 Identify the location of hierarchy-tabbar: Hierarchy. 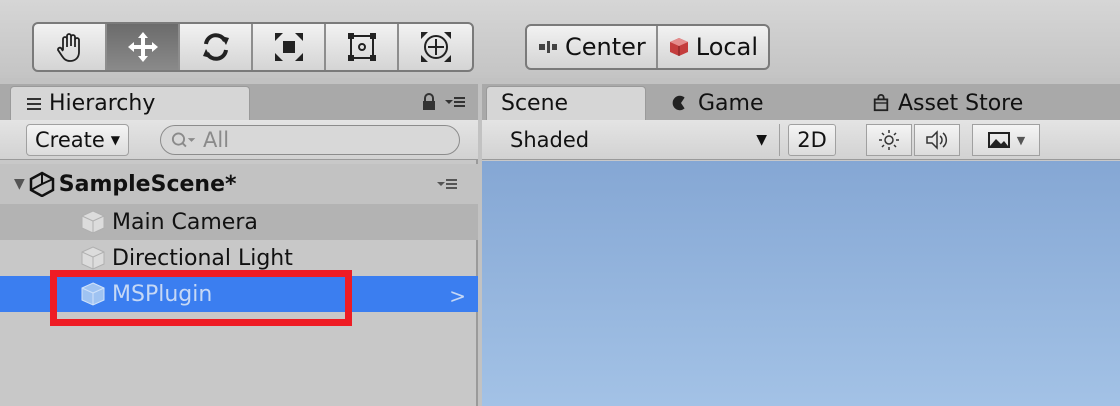
(239, 102).